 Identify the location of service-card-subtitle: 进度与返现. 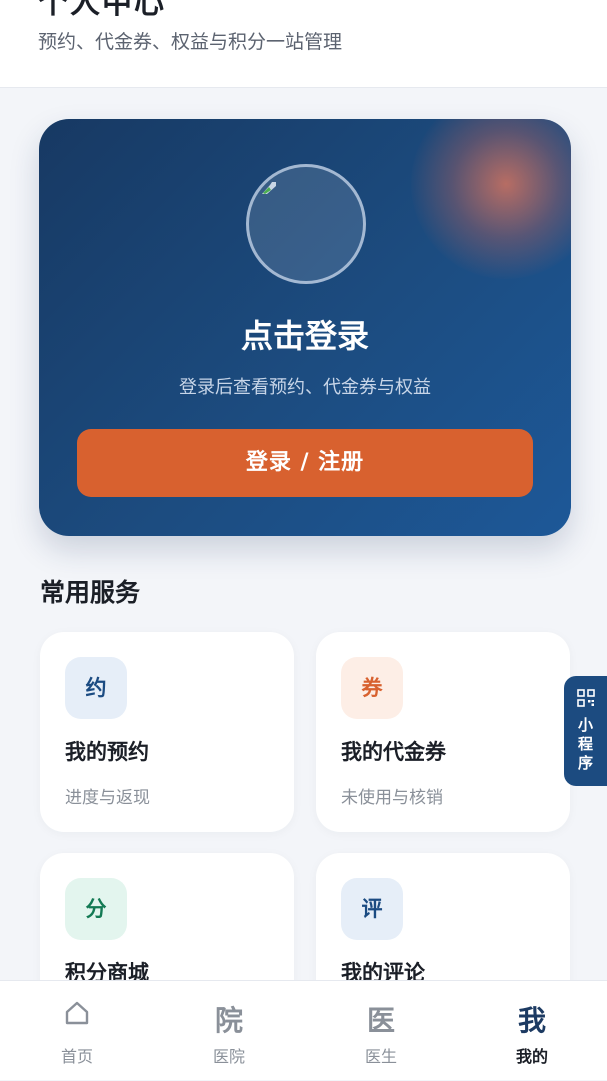
(107, 798).